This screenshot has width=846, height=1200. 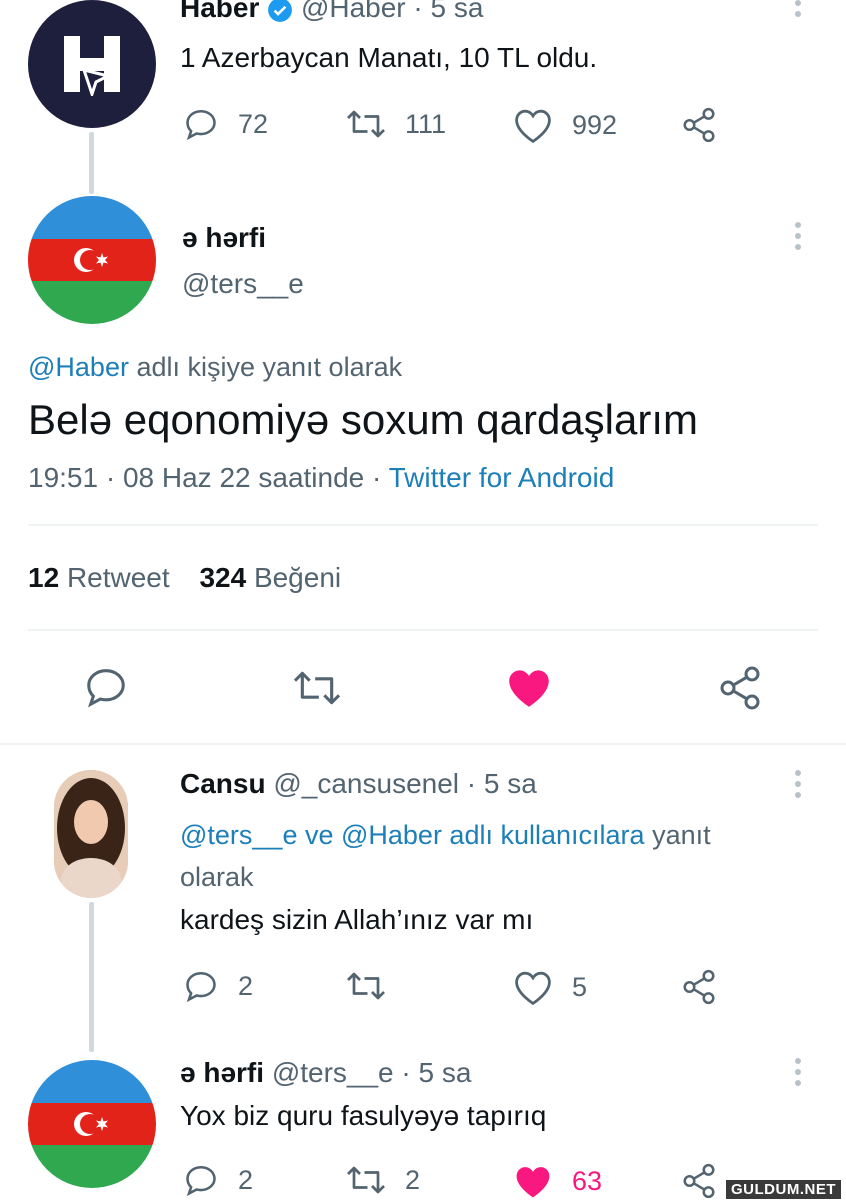 I want to click on site-watermark: GULDUM.NET, so click(x=783, y=1189).